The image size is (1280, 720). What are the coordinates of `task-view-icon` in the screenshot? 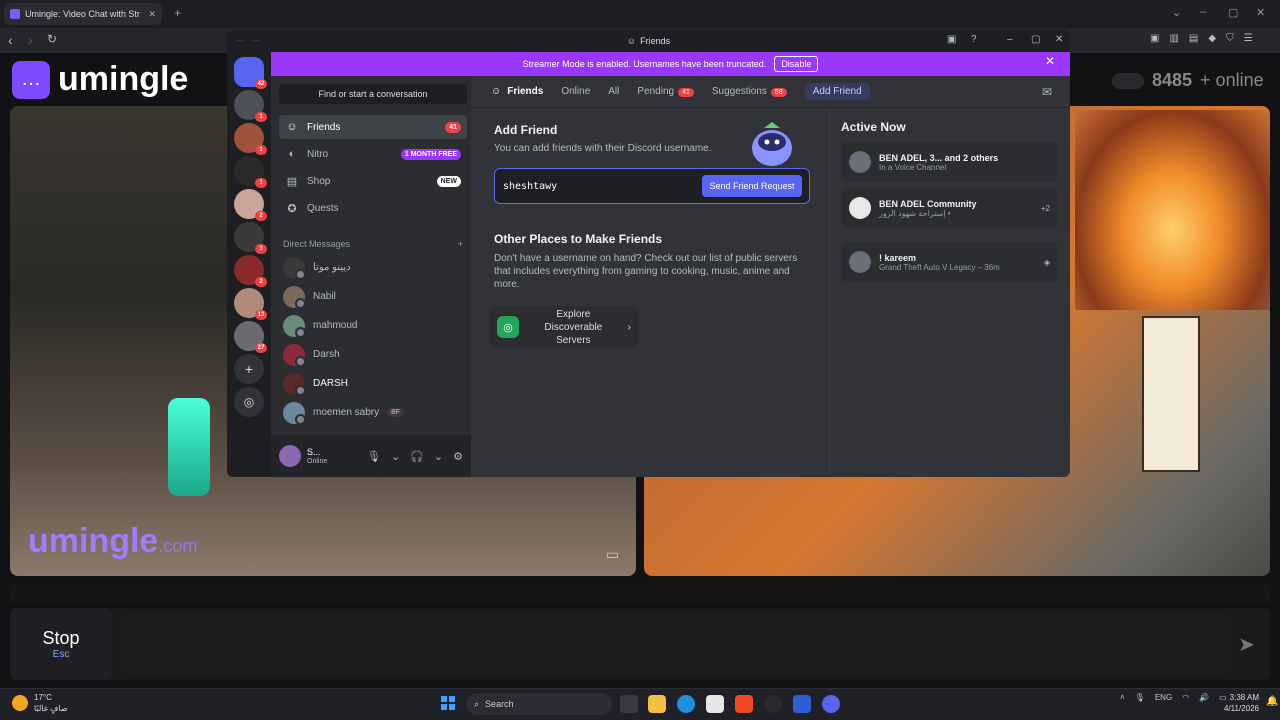 It's located at (629, 704).